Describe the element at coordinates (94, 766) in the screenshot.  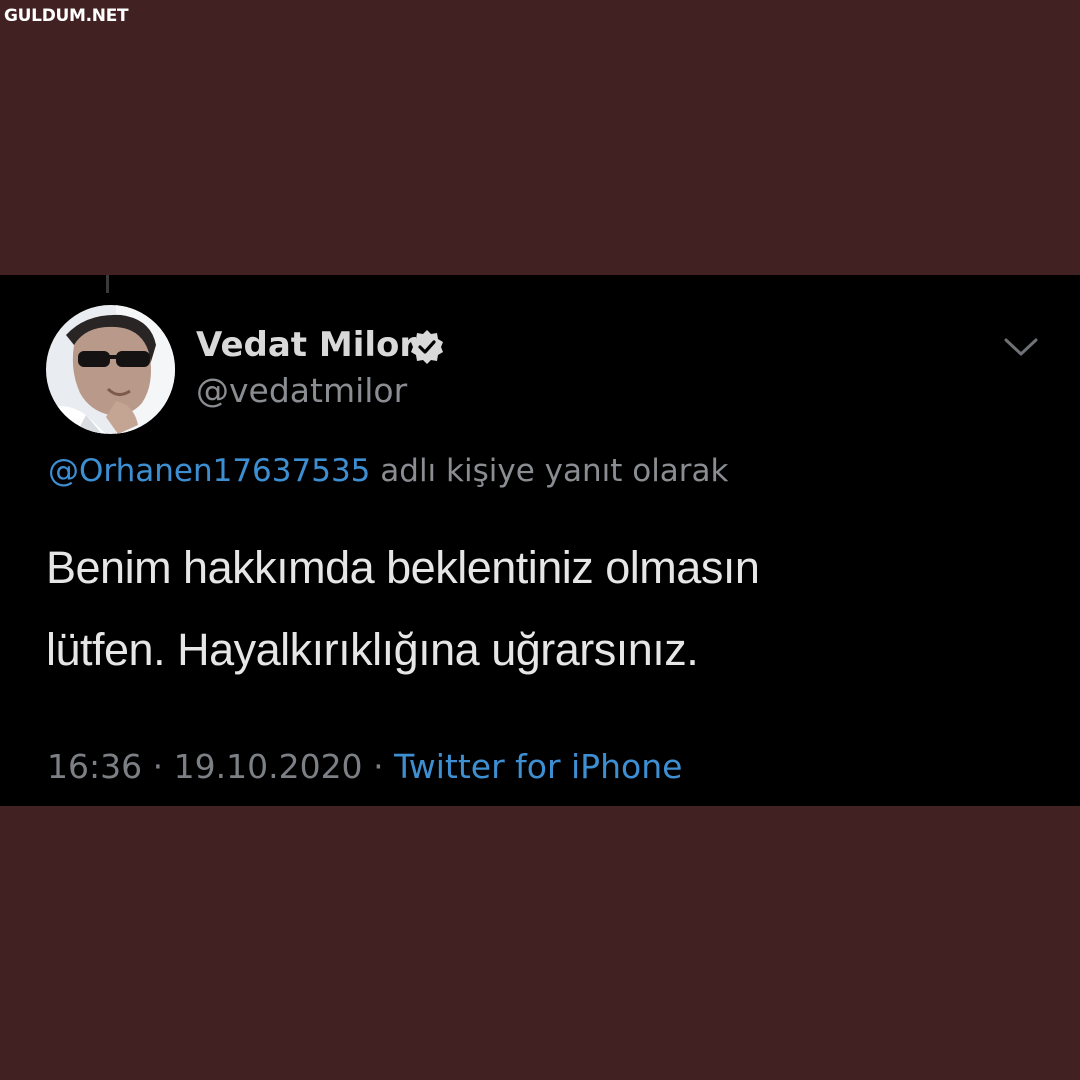
I see `tweet-time: 16:36` at that location.